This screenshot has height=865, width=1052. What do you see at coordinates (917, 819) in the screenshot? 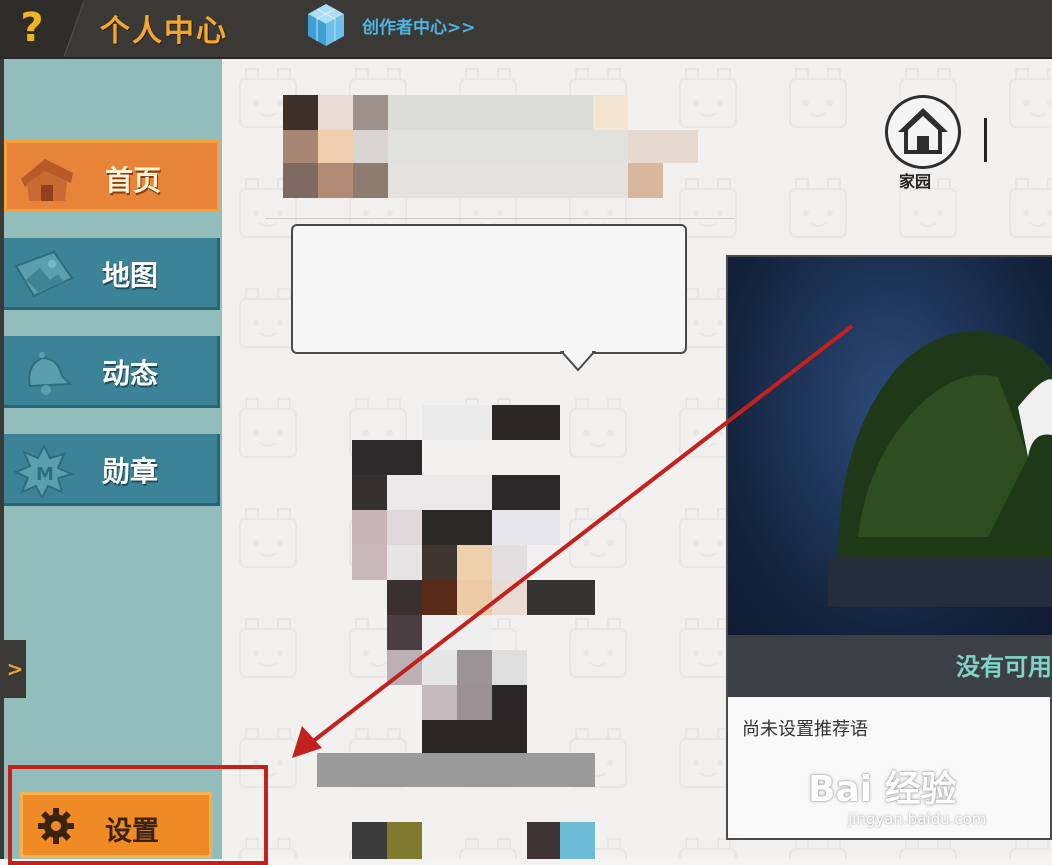
I see `watermark-url: jingyan.baidu.com` at bounding box center [917, 819].